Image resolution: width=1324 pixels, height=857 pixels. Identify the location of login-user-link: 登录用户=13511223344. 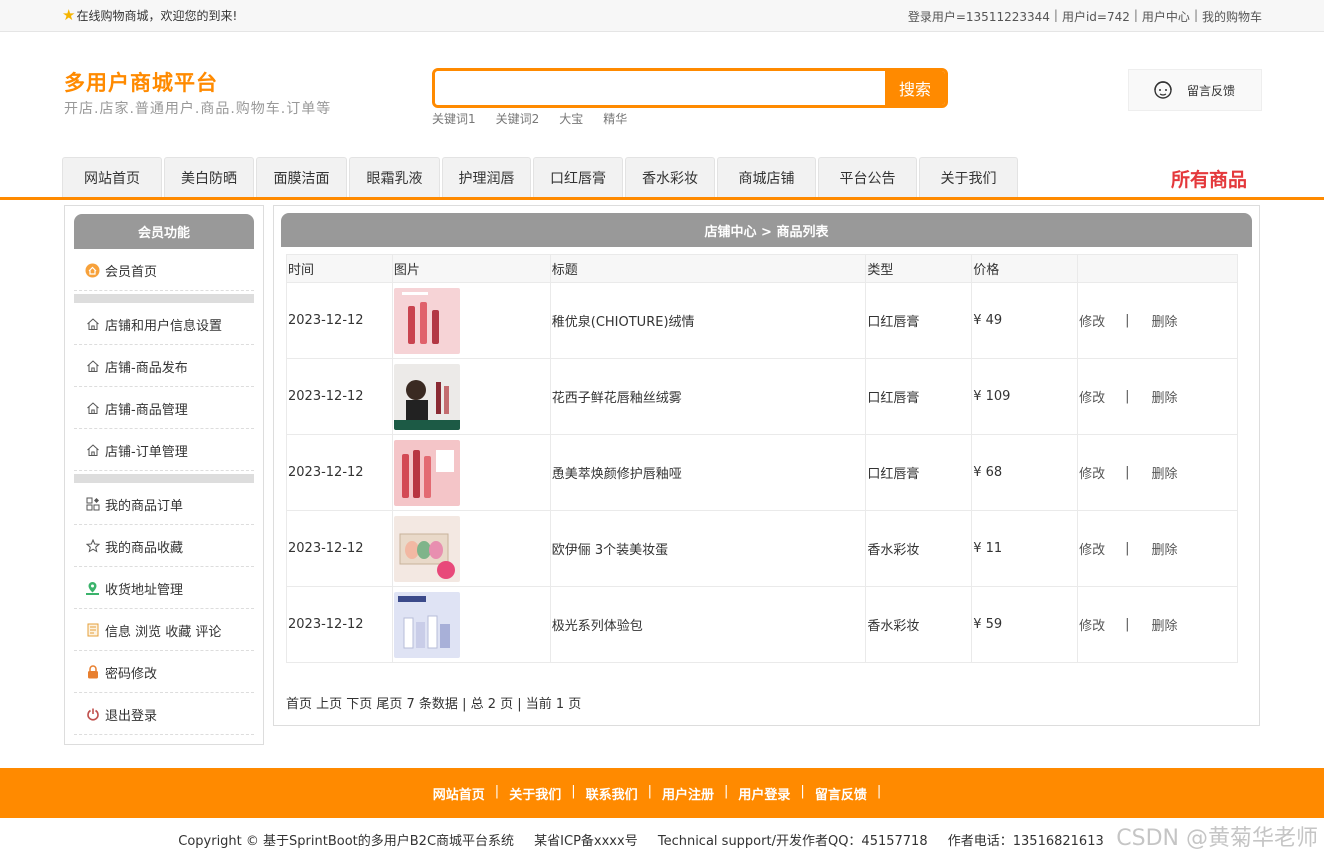
(979, 16).